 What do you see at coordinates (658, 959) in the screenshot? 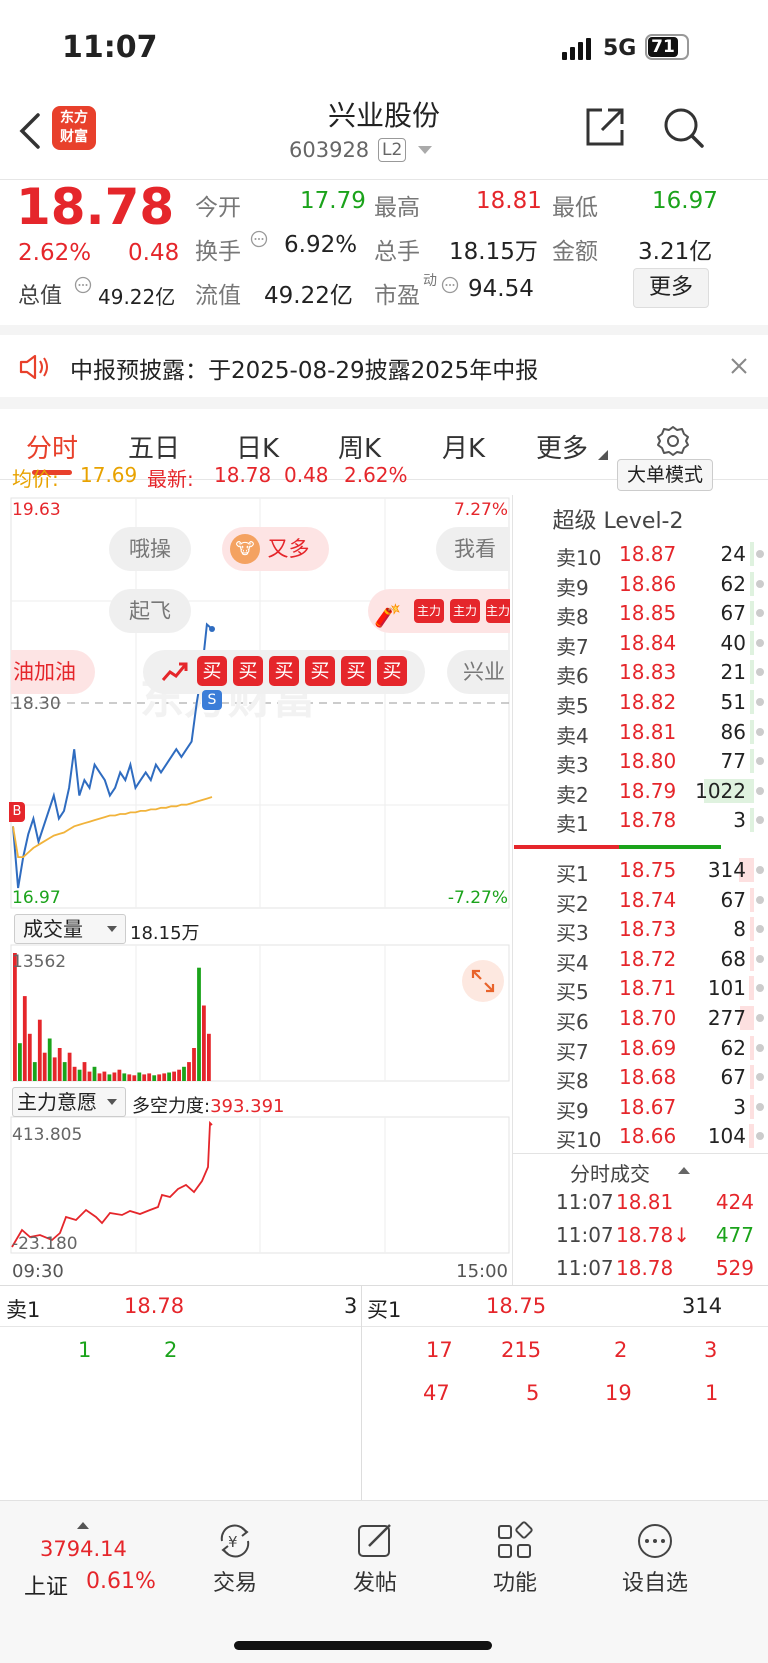
I see `bid-row: 买4 18.72 68` at bounding box center [658, 959].